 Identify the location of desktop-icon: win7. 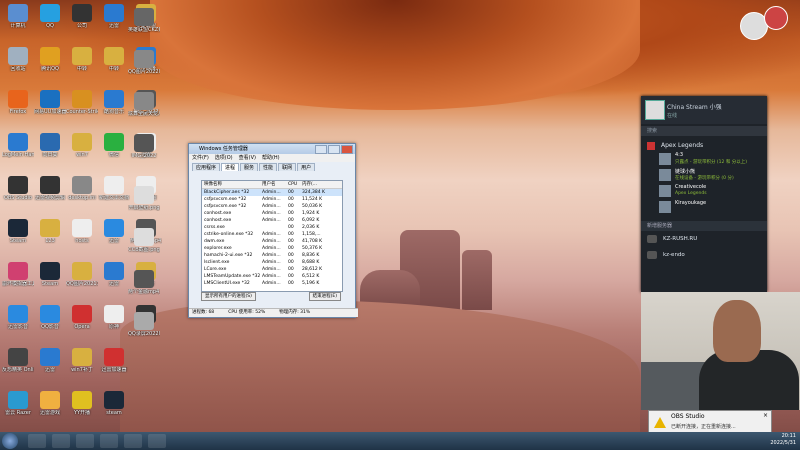
(82, 145).